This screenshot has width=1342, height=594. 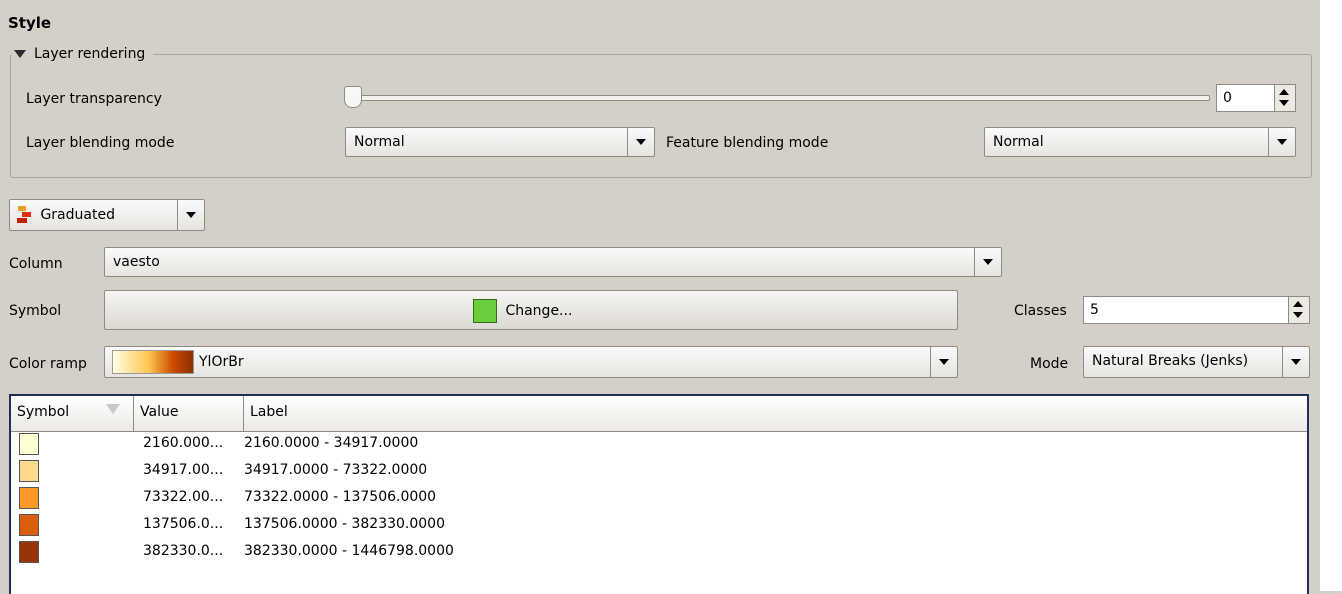 What do you see at coordinates (221, 362) in the screenshot?
I see `color-ramp-value: YlOrBr` at bounding box center [221, 362].